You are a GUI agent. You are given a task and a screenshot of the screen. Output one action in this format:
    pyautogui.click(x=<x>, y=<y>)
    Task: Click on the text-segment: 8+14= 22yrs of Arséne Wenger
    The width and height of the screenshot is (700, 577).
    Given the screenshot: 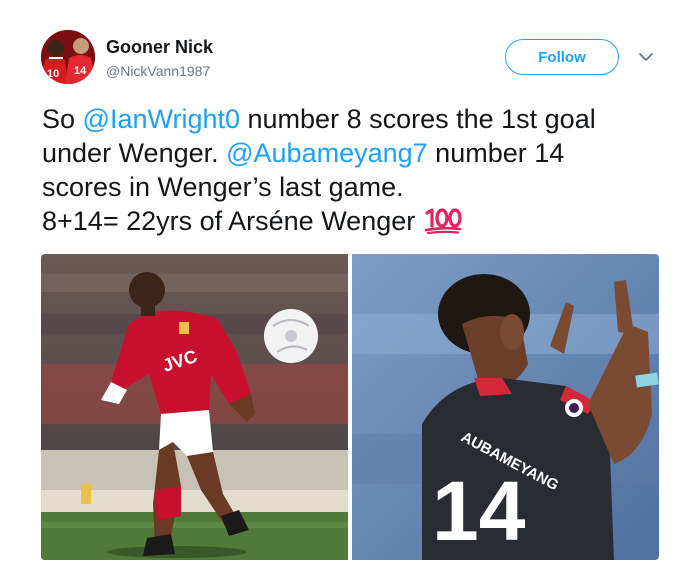 What is the action you would take?
    pyautogui.click(x=229, y=221)
    